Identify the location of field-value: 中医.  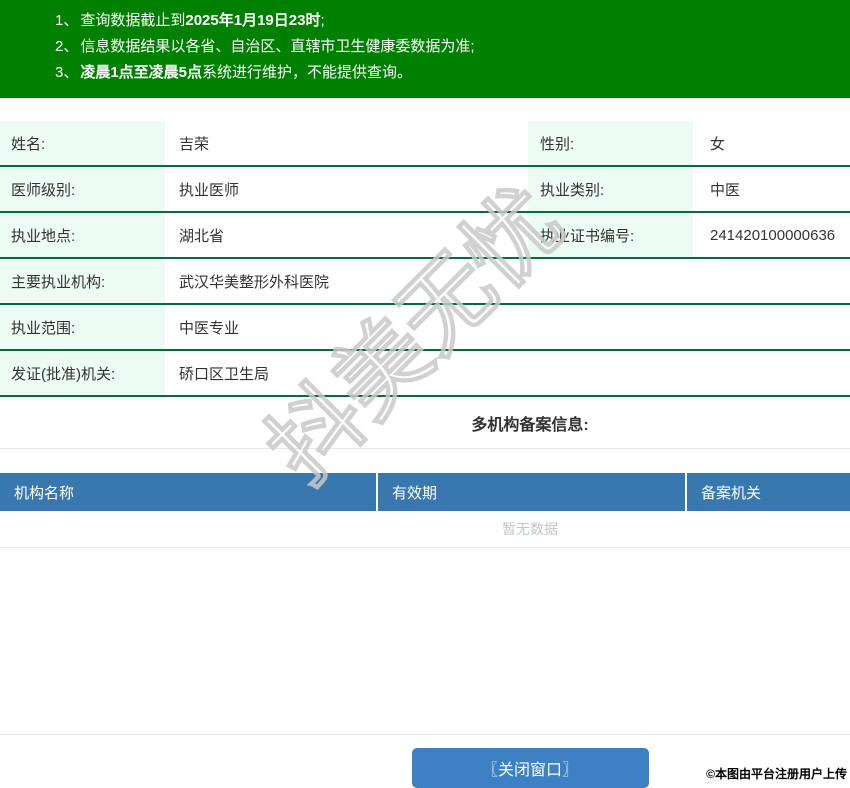
(725, 190).